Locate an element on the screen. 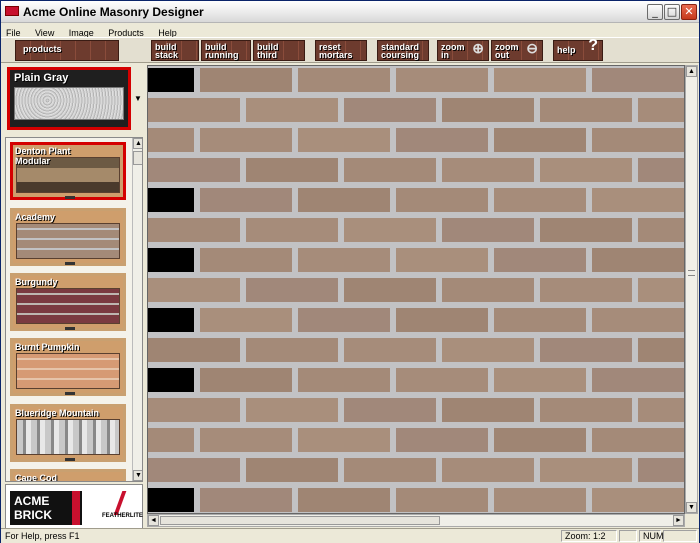 The image size is (700, 543). products-button: products is located at coordinates (67, 50).